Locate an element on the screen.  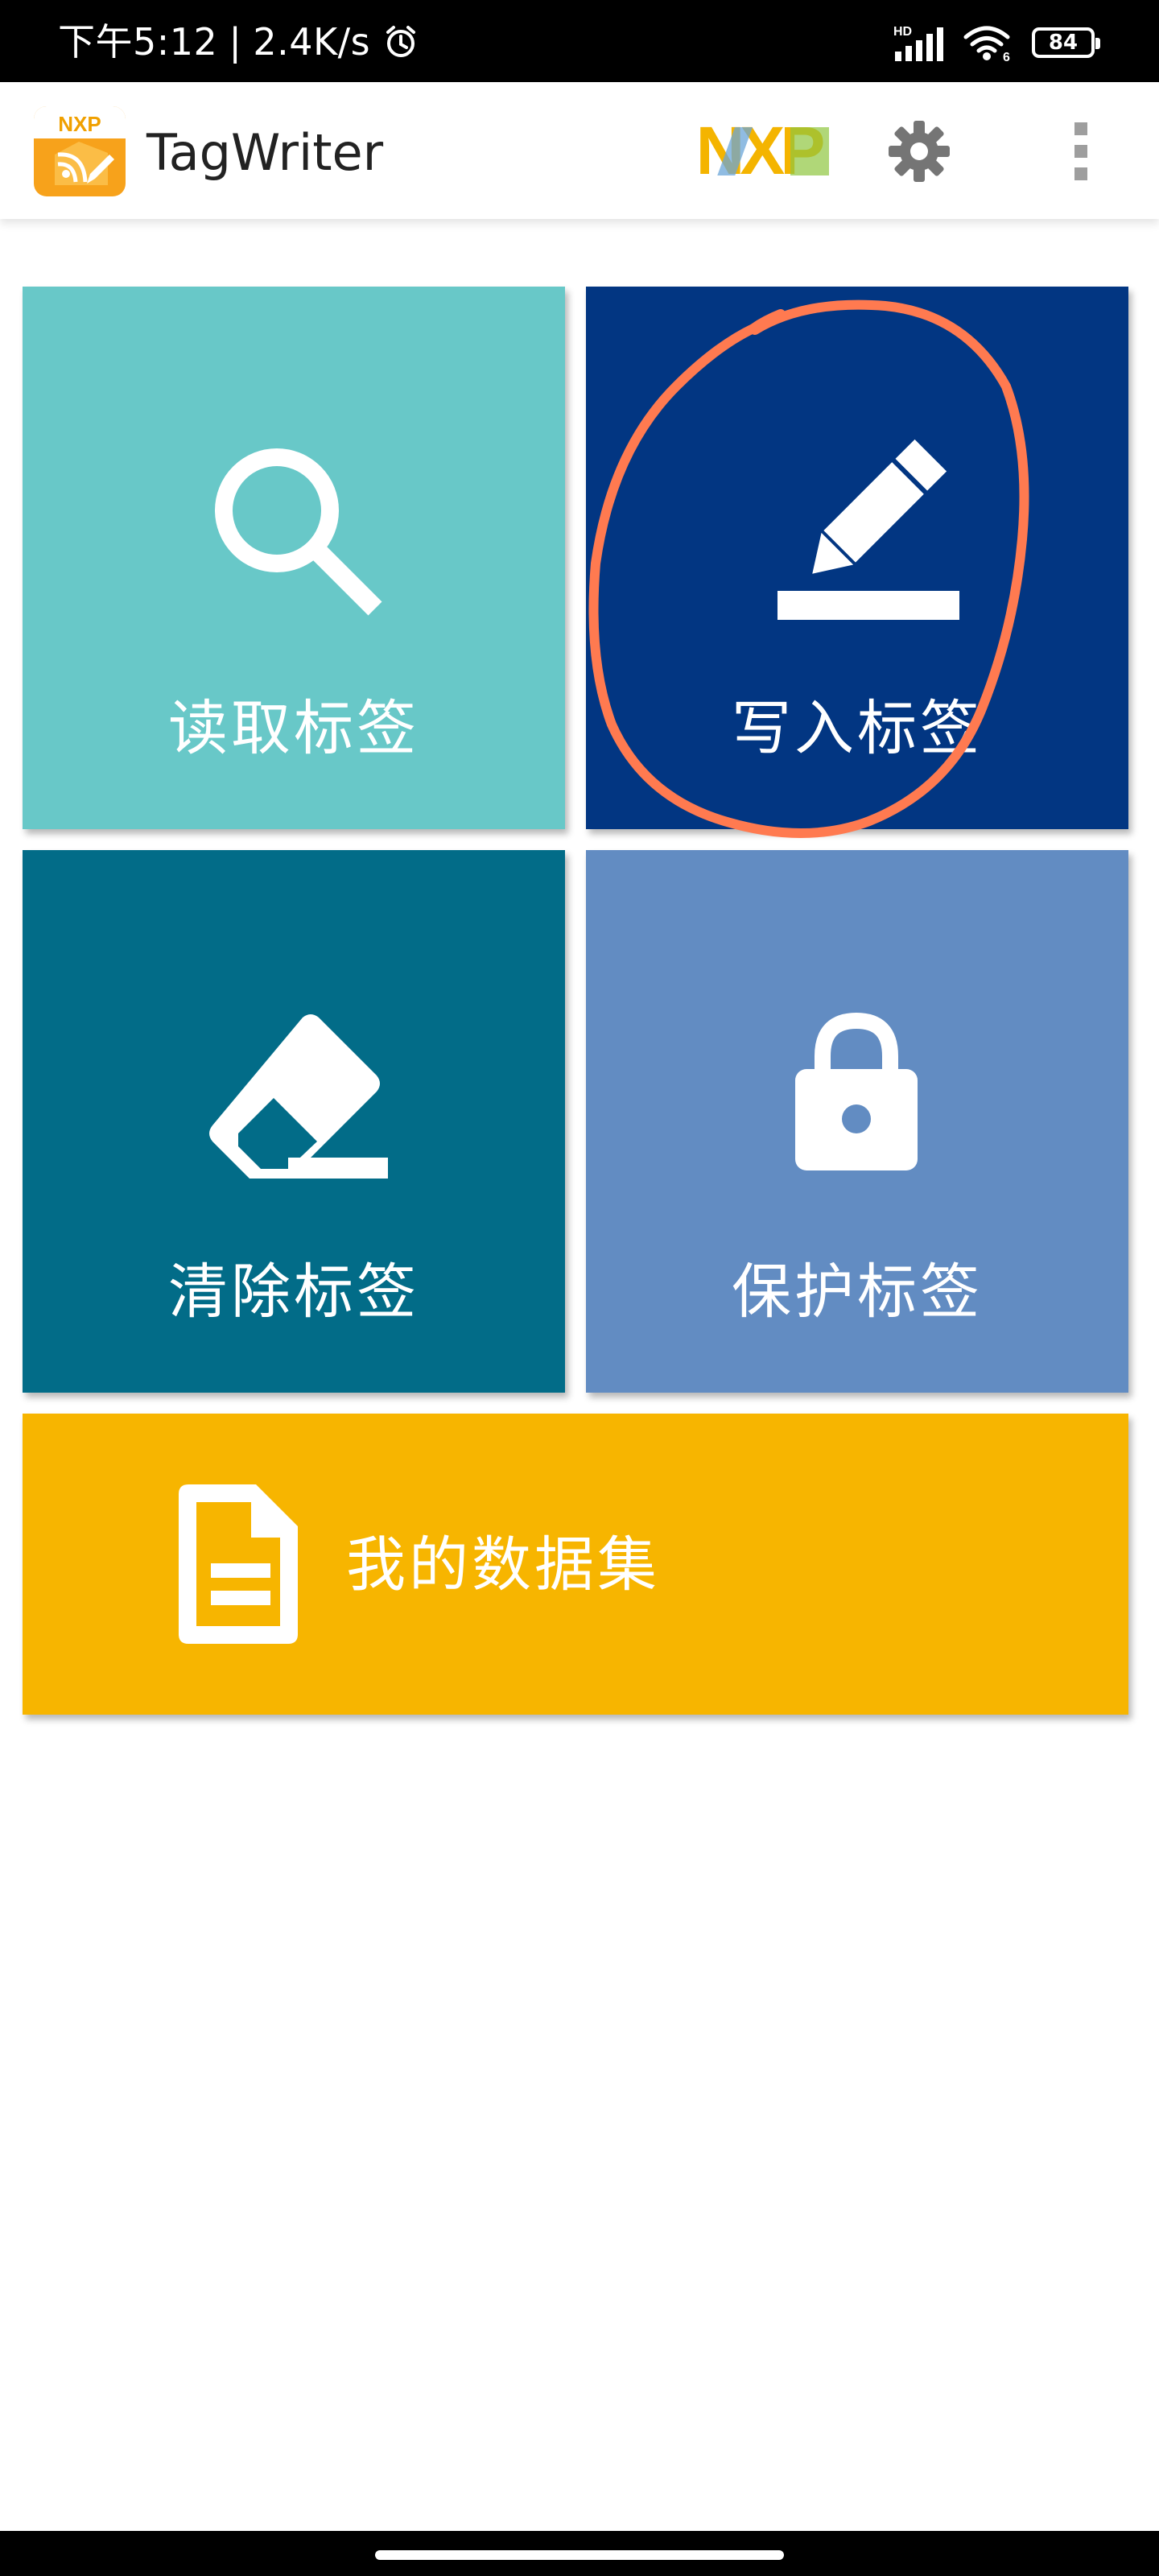
status-right: HD 6 84 is located at coordinates (996, 42).